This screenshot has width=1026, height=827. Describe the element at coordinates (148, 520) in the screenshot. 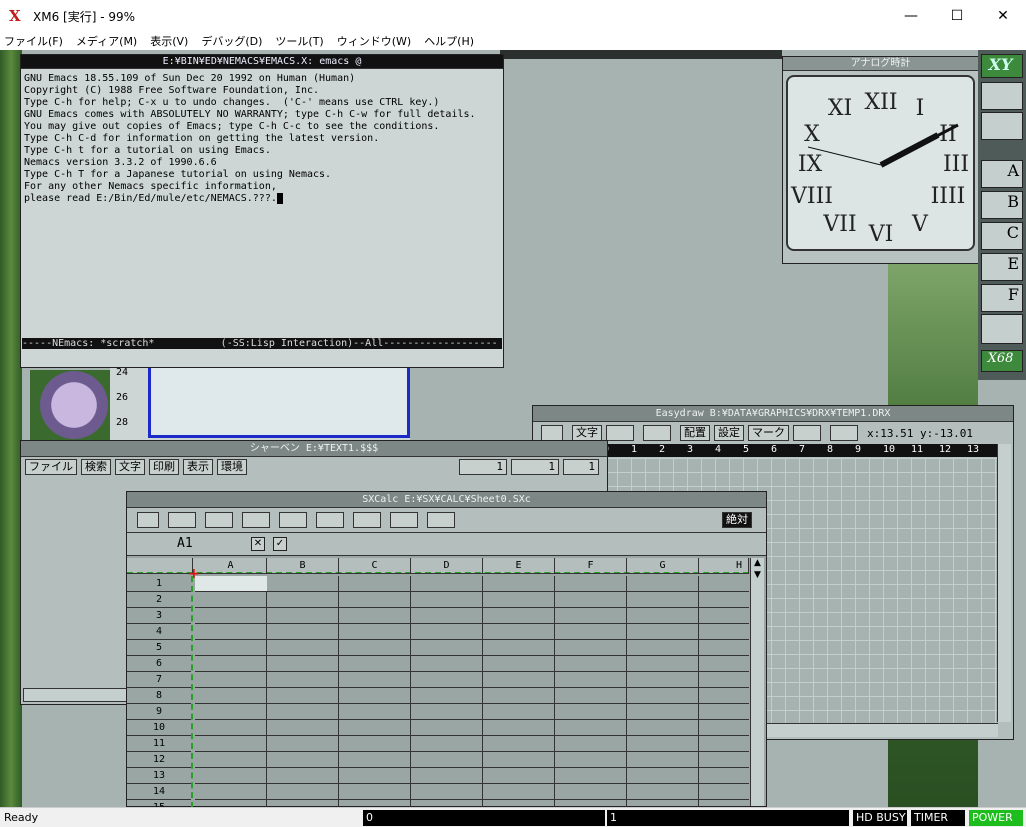

I see `menu-icon` at that location.